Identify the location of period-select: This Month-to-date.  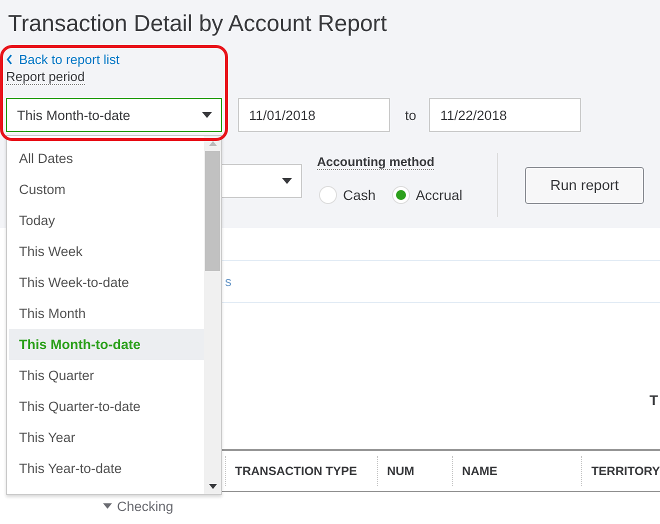
(114, 115).